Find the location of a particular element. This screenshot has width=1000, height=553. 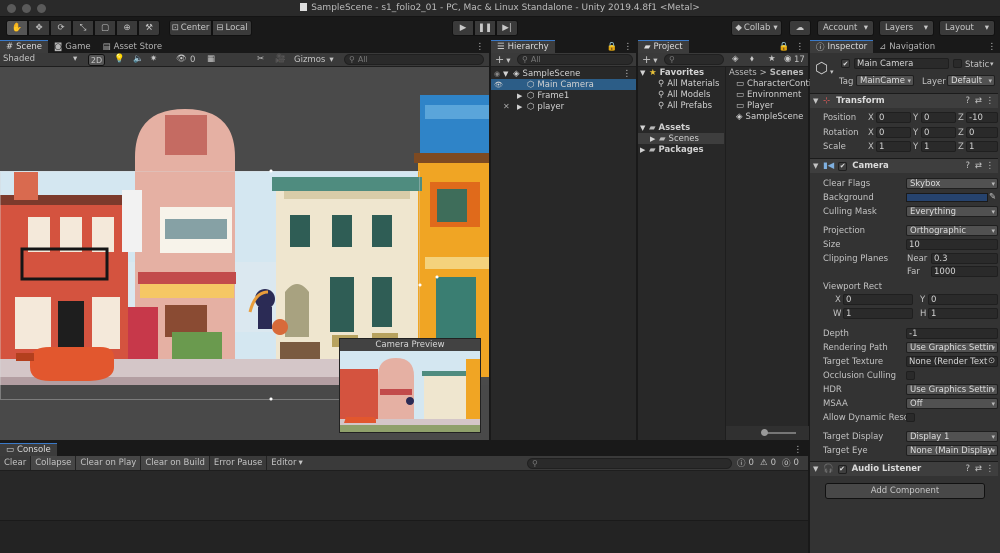

target-display-dropdown: Display 1 is located at coordinates (952, 436).